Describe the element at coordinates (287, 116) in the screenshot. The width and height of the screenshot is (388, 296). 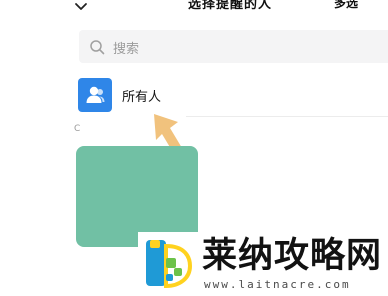
I see `divider` at that location.